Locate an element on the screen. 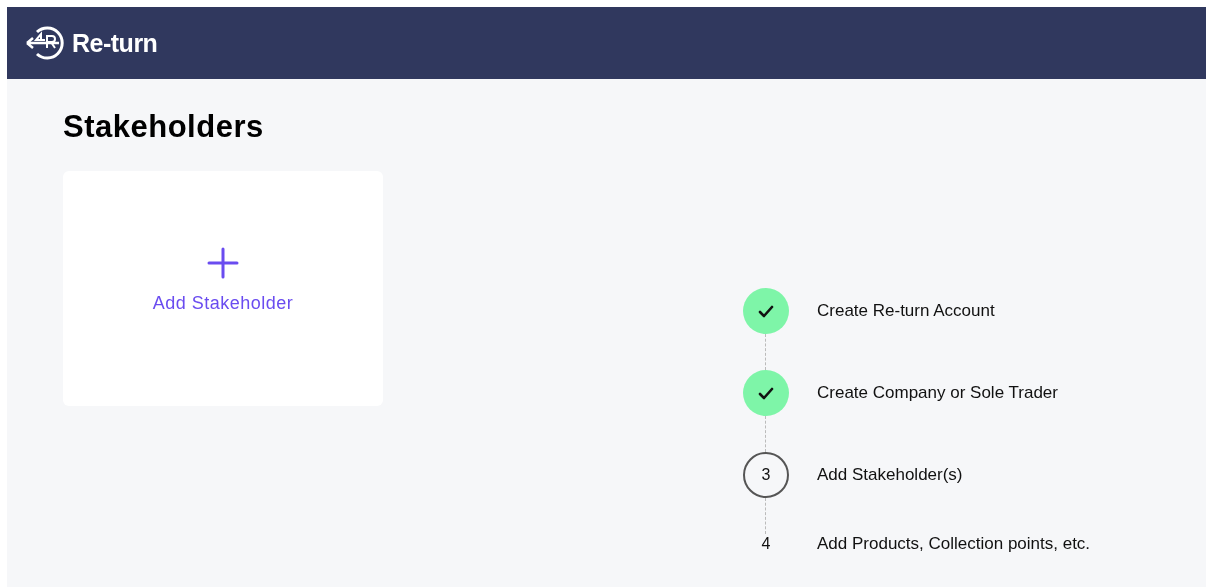  brand-name: Re-turn is located at coordinates (115, 43).